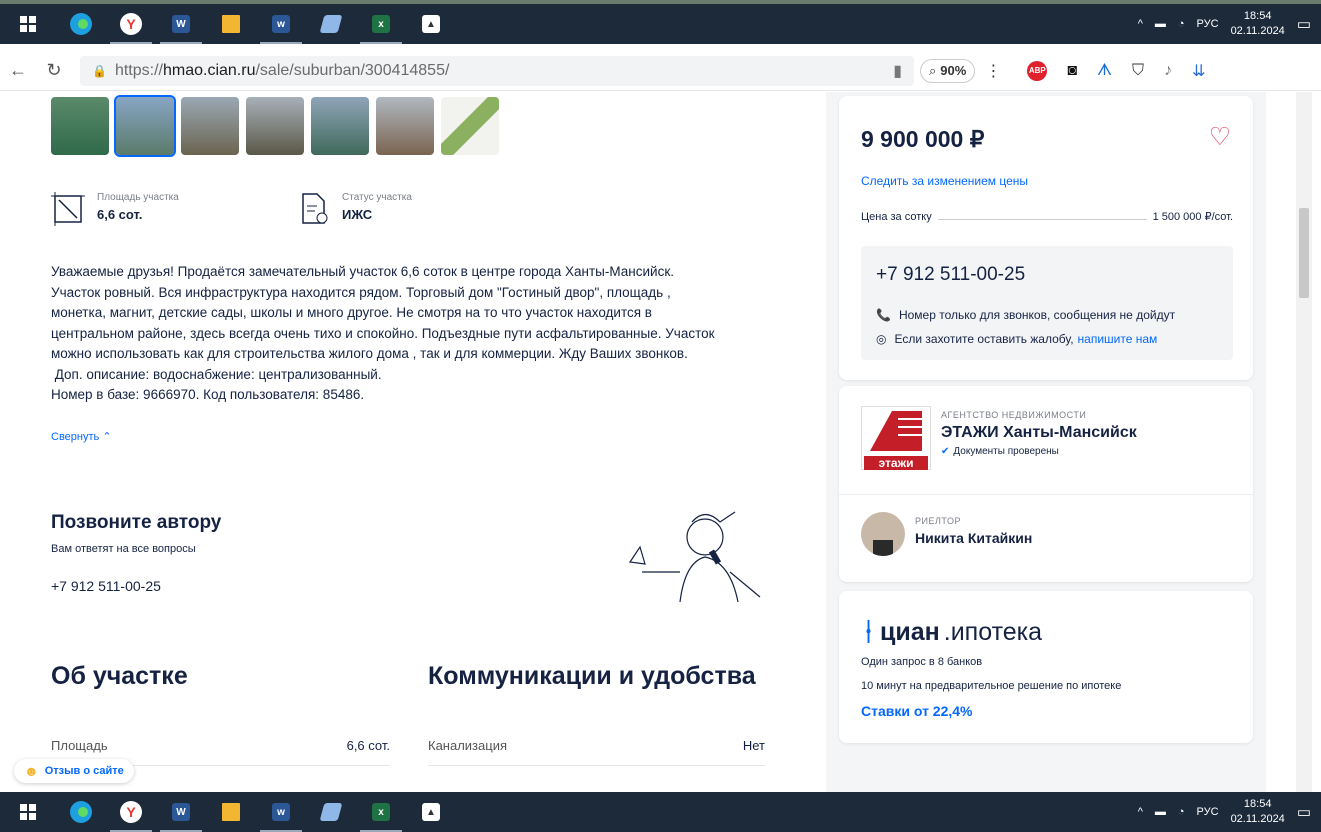 This screenshot has height=832, width=1321. What do you see at coordinates (1220, 137) in the screenshot?
I see `favorite-heart-icon: ♡` at bounding box center [1220, 137].